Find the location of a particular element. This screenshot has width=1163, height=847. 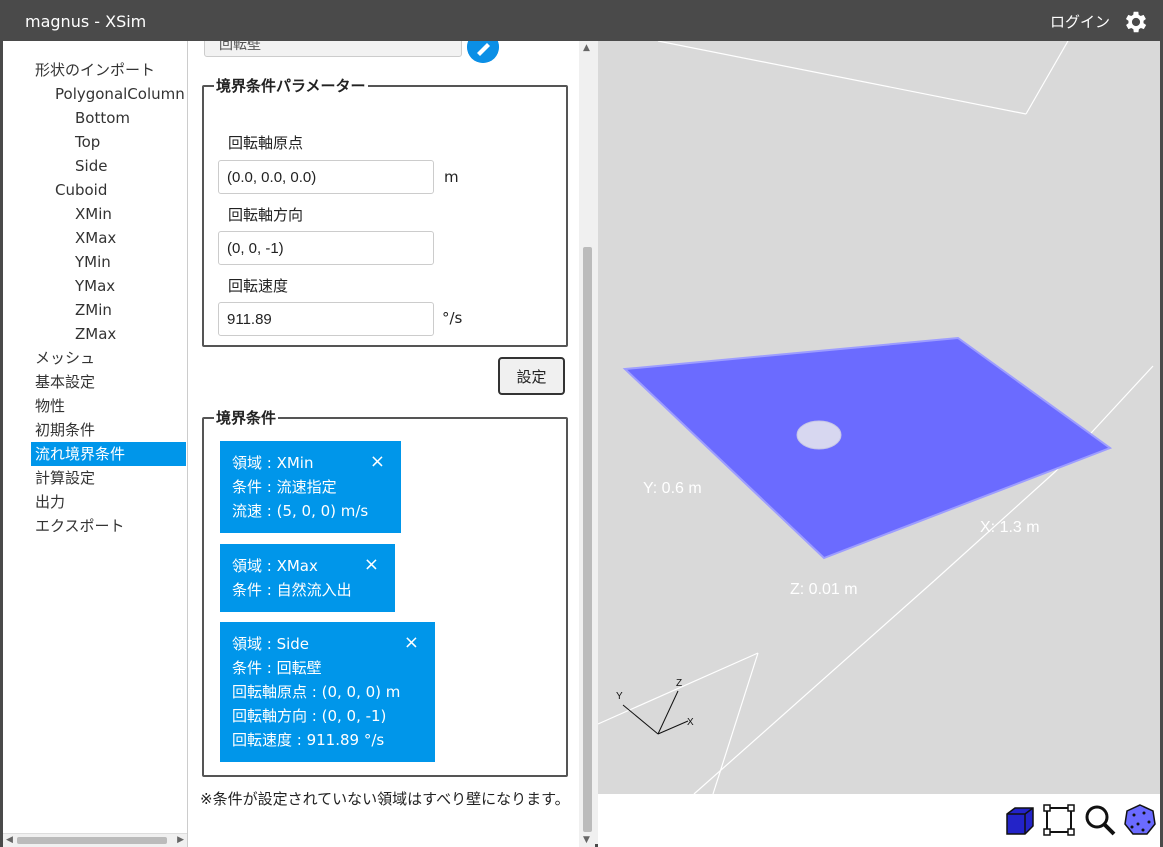

boundary-conditions-legend: 境界条件 is located at coordinates (246, 418).